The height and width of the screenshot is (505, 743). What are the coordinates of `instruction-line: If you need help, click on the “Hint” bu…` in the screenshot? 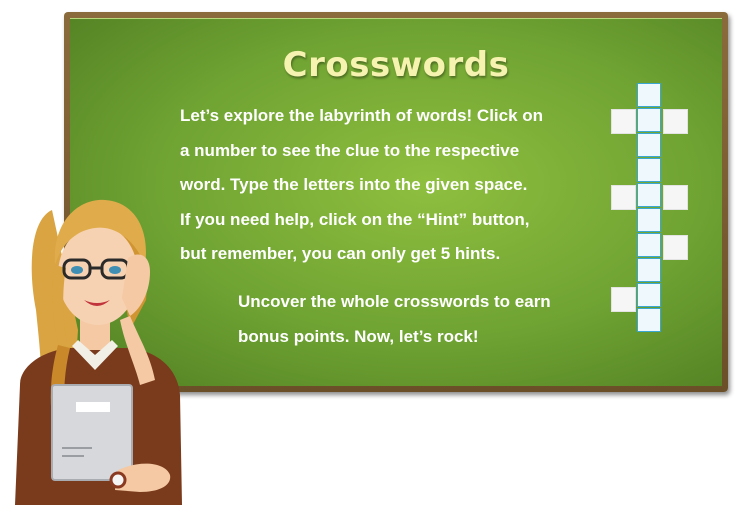 It's located at (355, 219).